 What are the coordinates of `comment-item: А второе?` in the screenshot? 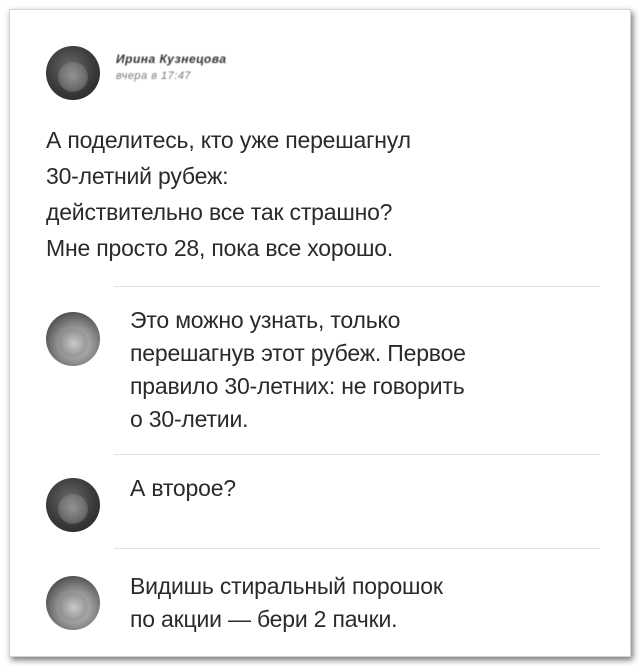 It's located at (331, 502).